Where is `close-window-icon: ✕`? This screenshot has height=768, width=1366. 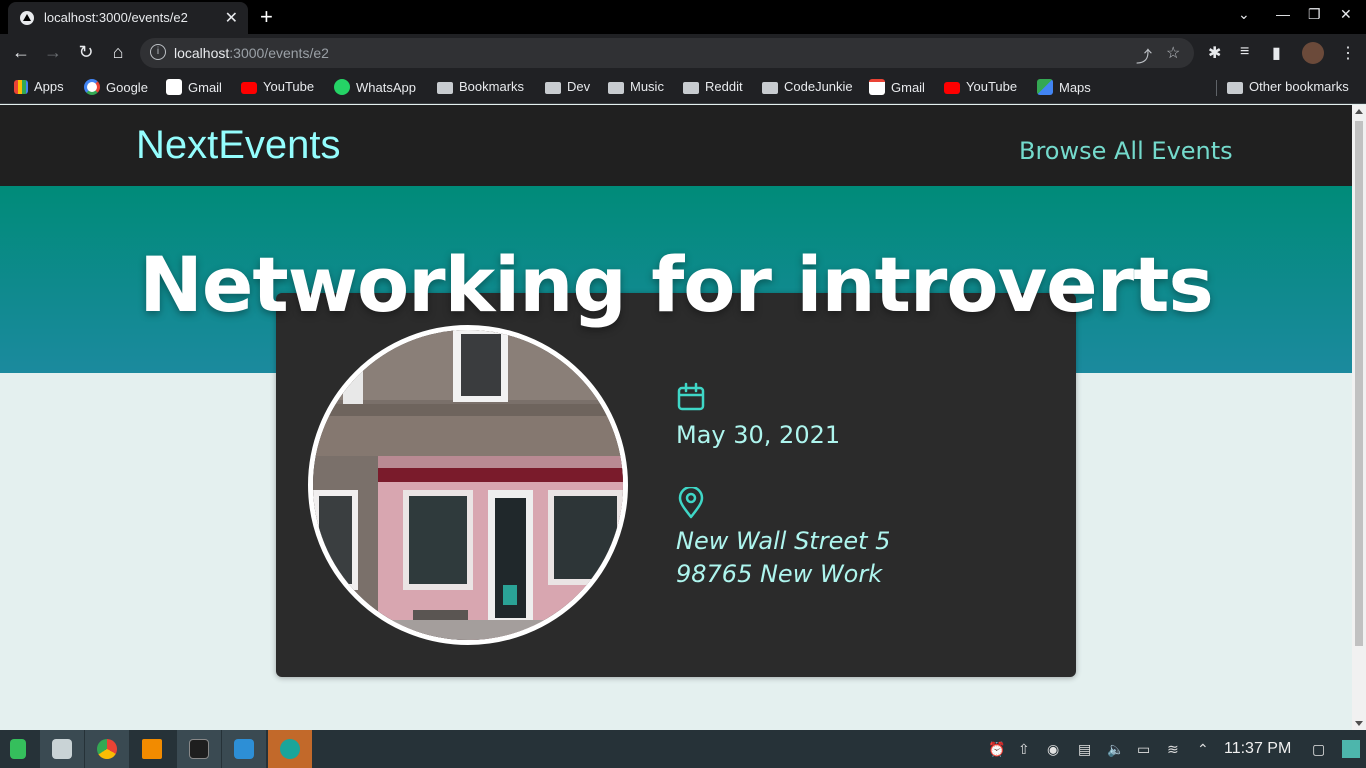
close-window-icon: ✕ is located at coordinates (1346, 14).